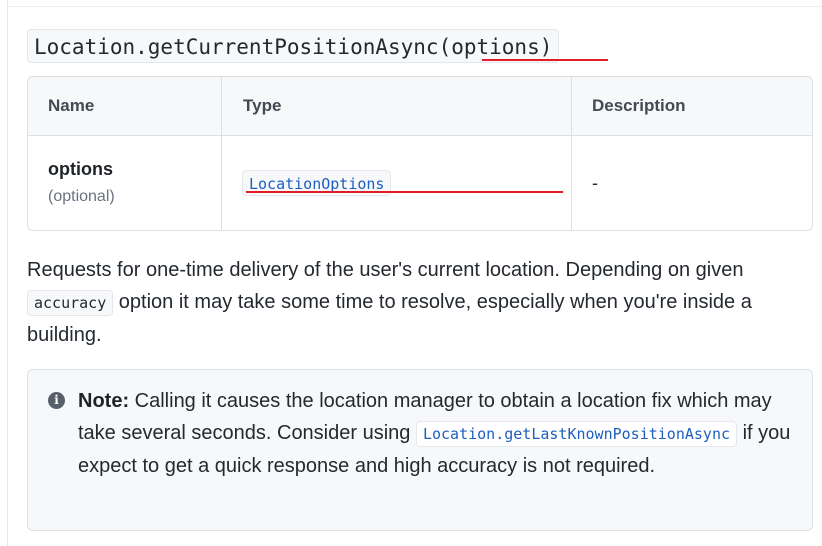  What do you see at coordinates (262, 105) in the screenshot?
I see `header-type: Type` at bounding box center [262, 105].